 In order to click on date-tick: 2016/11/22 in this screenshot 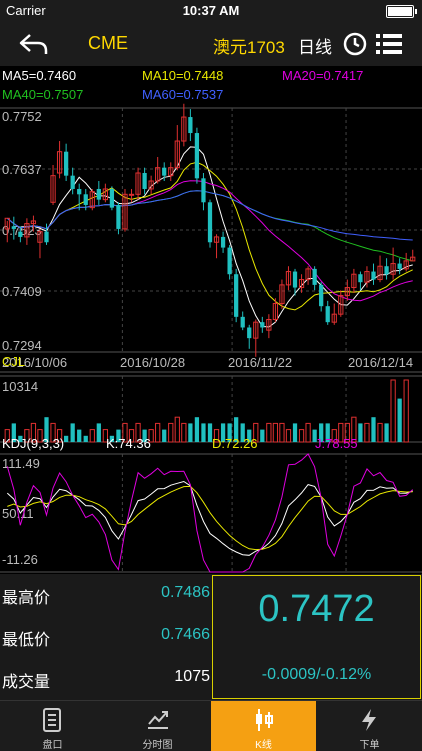, I will do `click(260, 362)`.